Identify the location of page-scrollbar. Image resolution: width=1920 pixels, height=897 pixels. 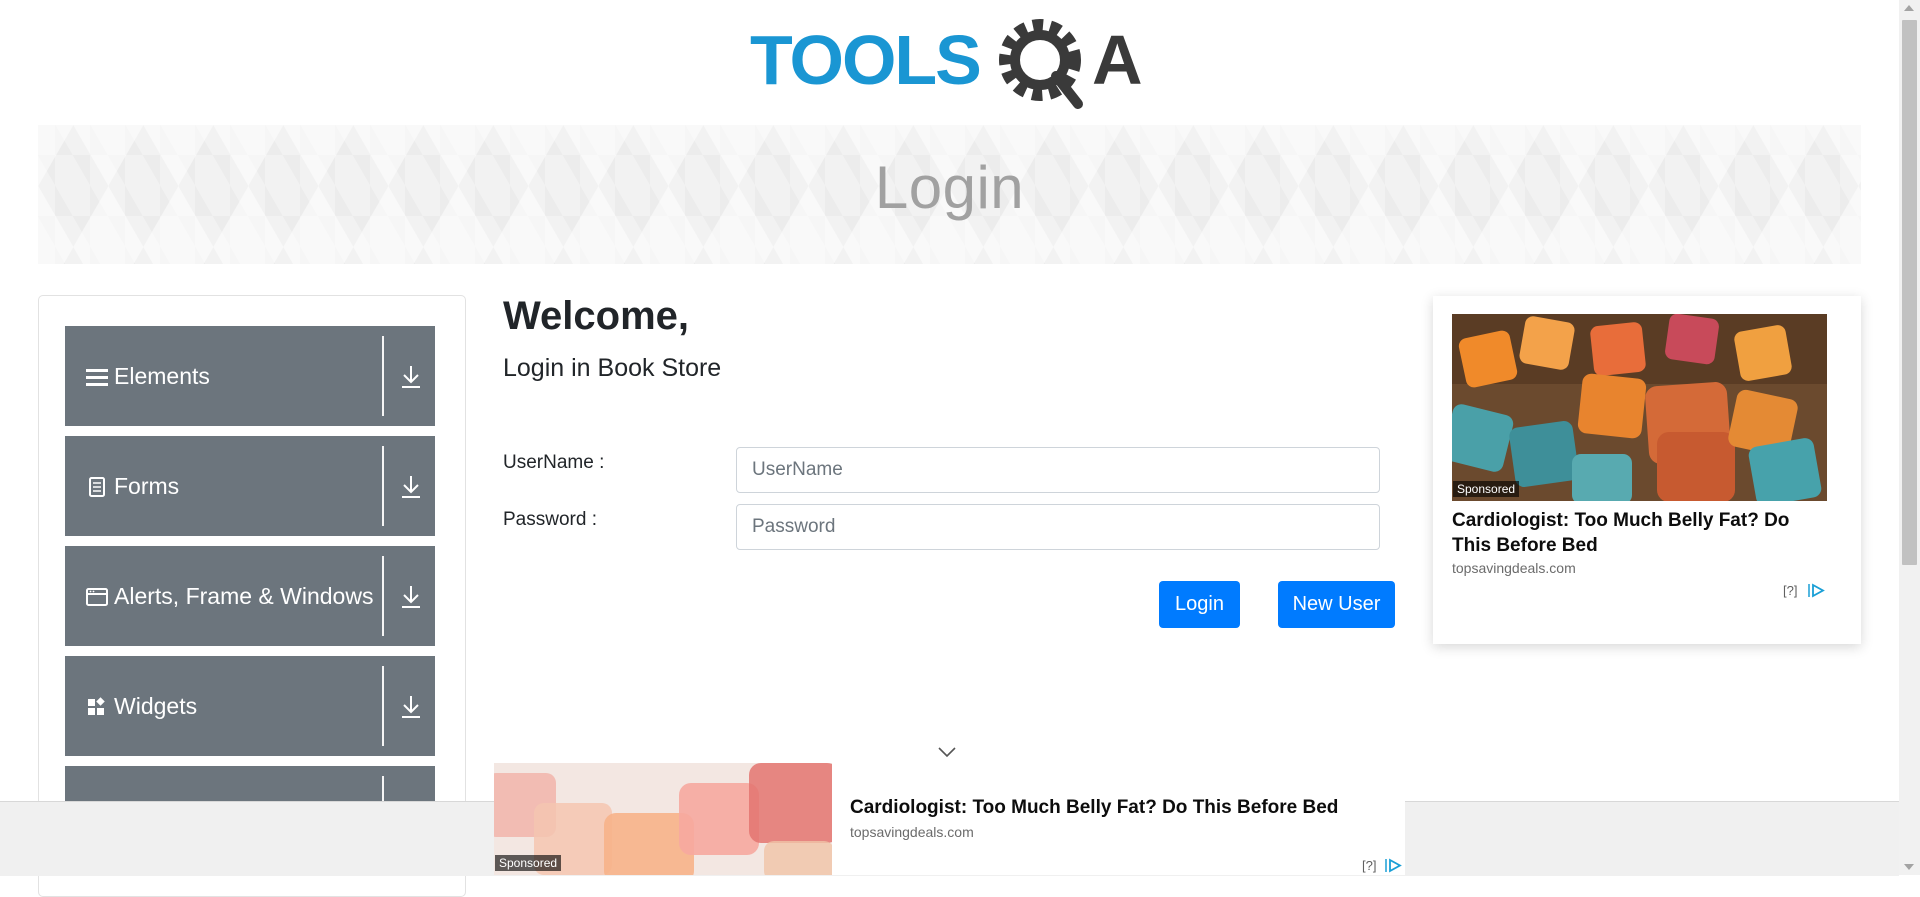
(1909, 437).